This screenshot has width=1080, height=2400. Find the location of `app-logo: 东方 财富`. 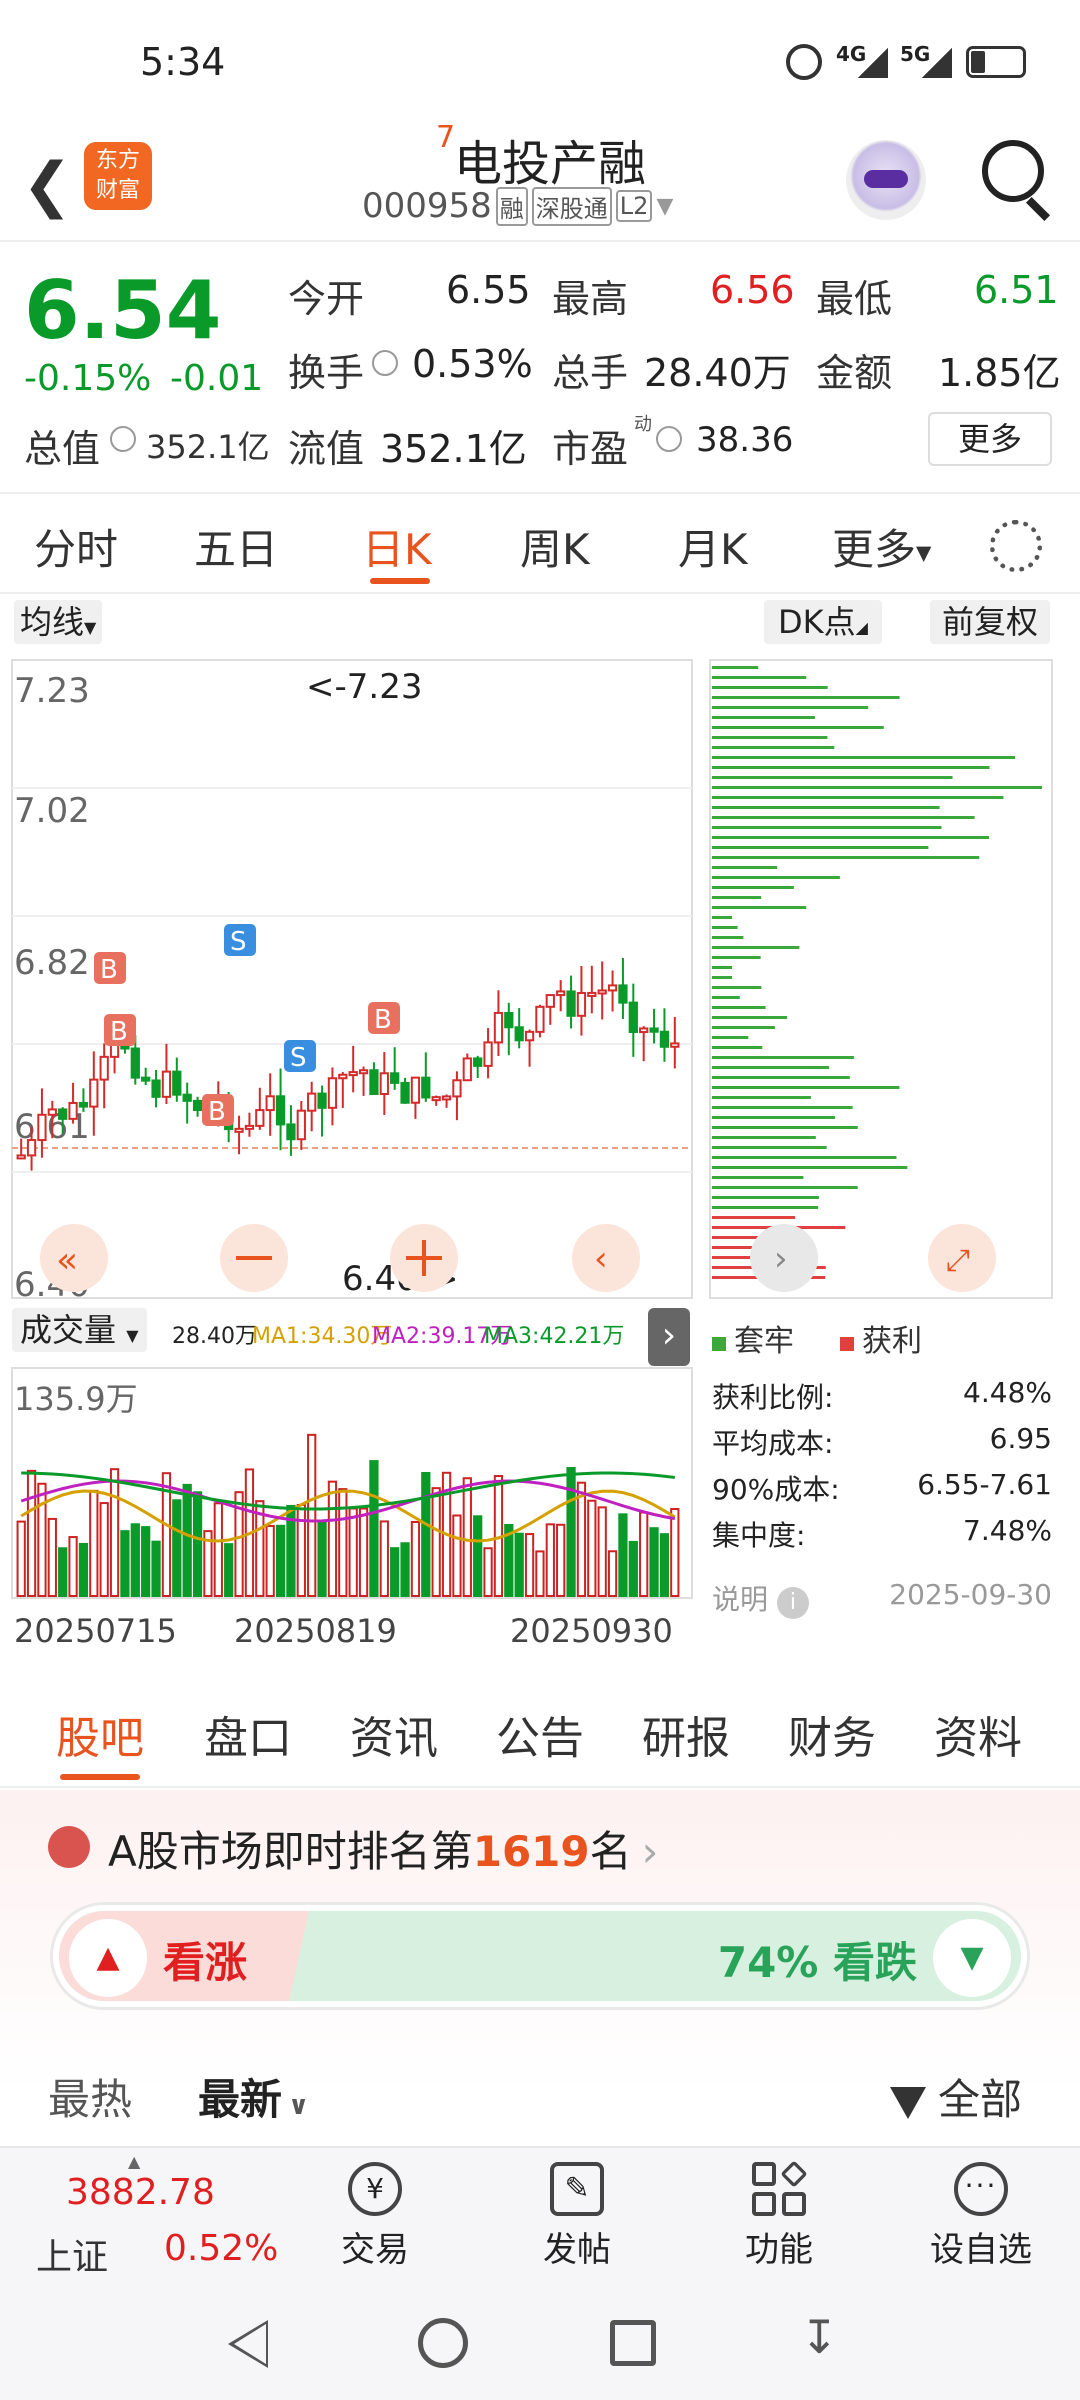

app-logo: 东方 财富 is located at coordinates (118, 176).